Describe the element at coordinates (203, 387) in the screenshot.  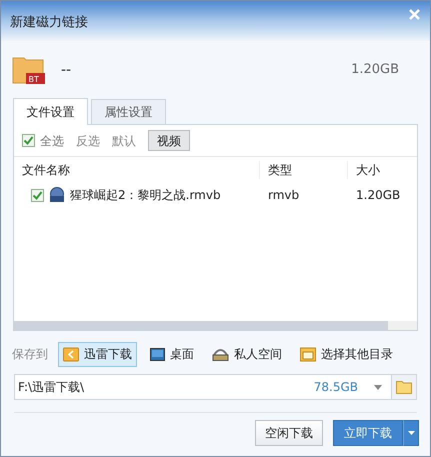
I see `path-field: F:\迅雷下载\ 78.5GB` at that location.